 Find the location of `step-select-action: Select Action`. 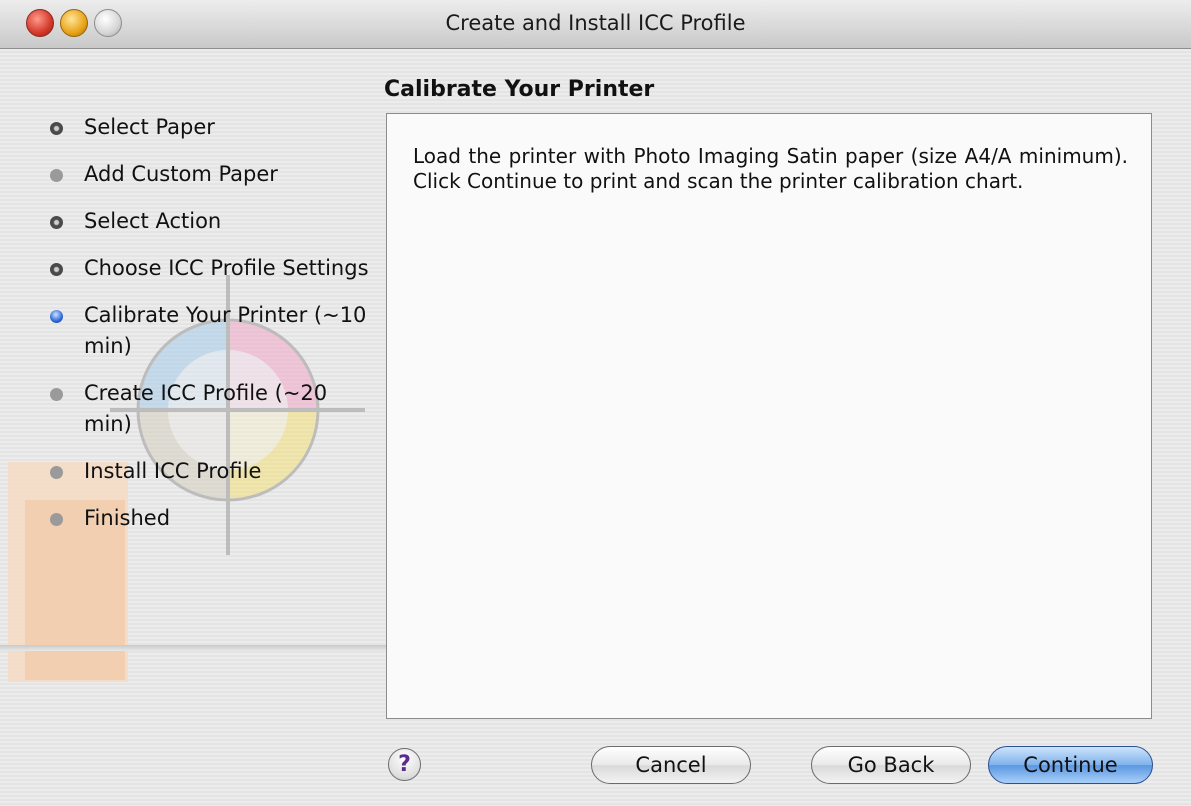

step-select-action: Select Action is located at coordinates (185, 221).